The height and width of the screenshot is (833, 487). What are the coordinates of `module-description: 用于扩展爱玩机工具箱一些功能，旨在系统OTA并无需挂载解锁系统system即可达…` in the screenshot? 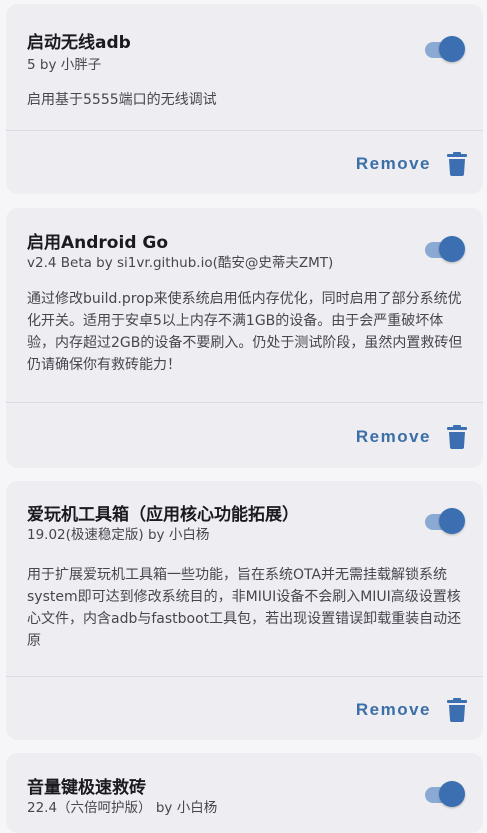 It's located at (244, 608).